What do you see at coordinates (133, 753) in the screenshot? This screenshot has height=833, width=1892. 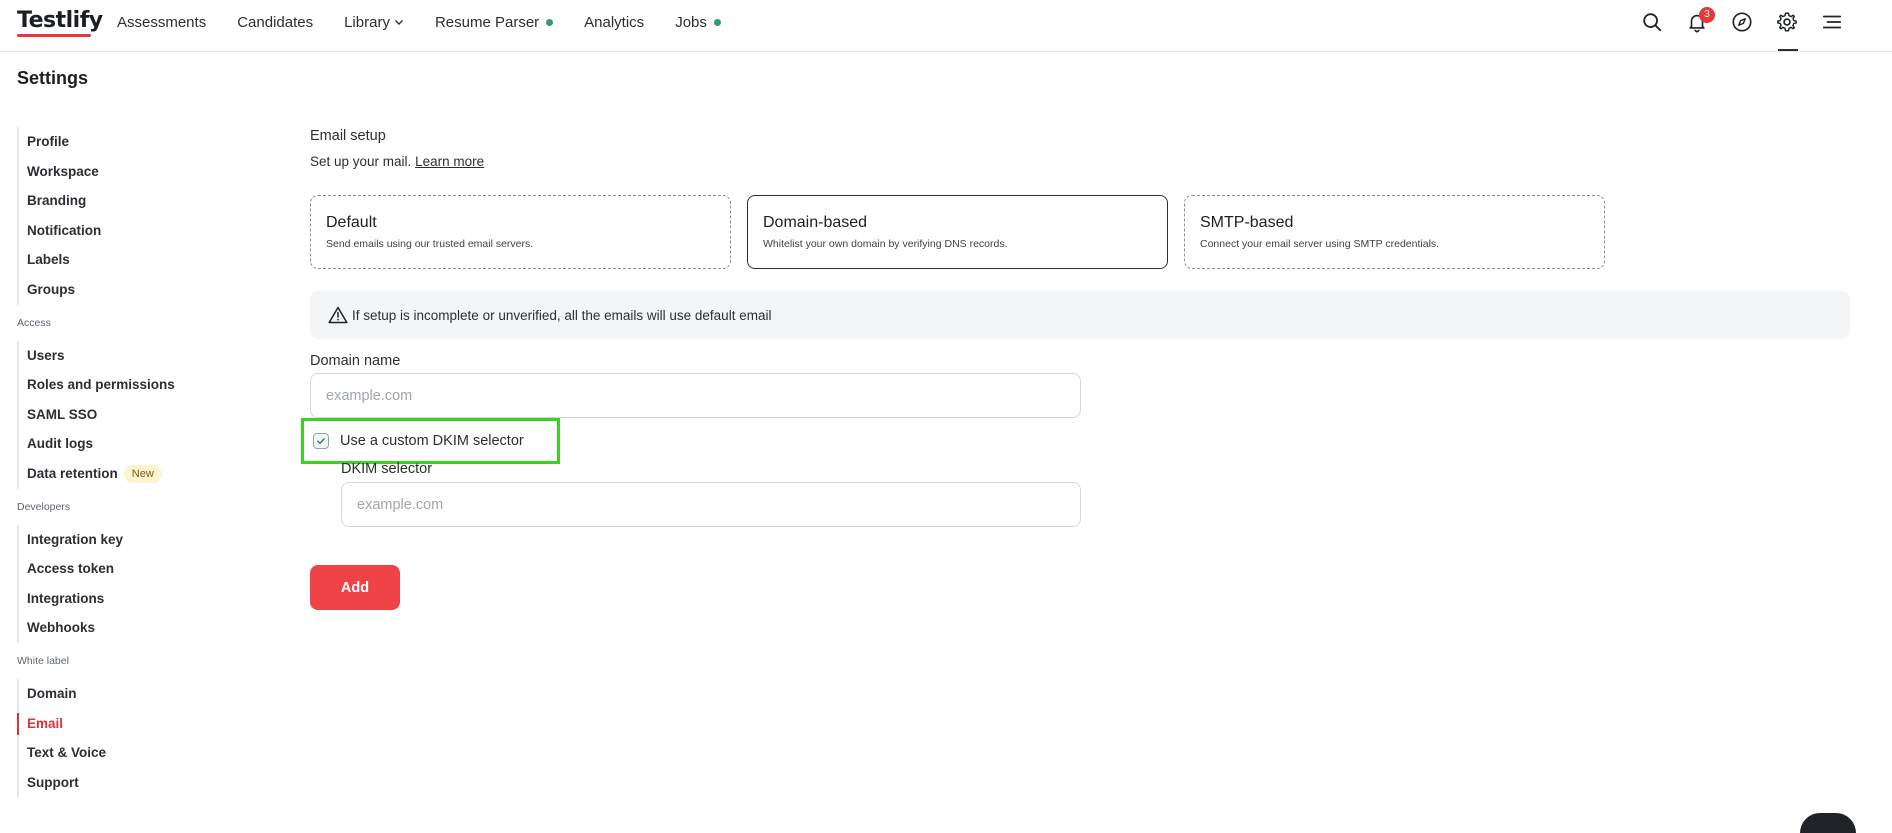 I see `sidebar-item-text-voice: Text & Voice` at bounding box center [133, 753].